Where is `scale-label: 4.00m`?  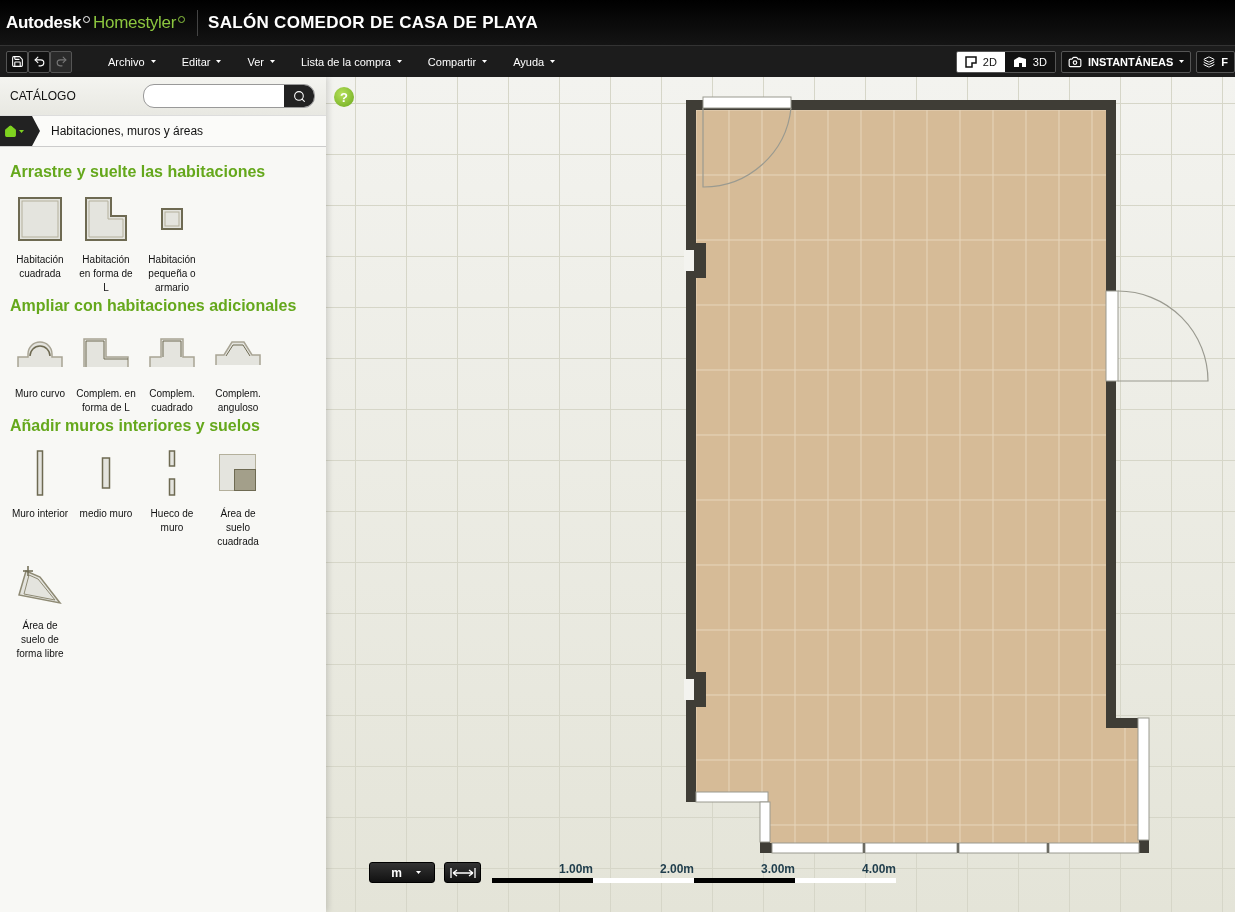 scale-label: 4.00m is located at coordinates (878, 869).